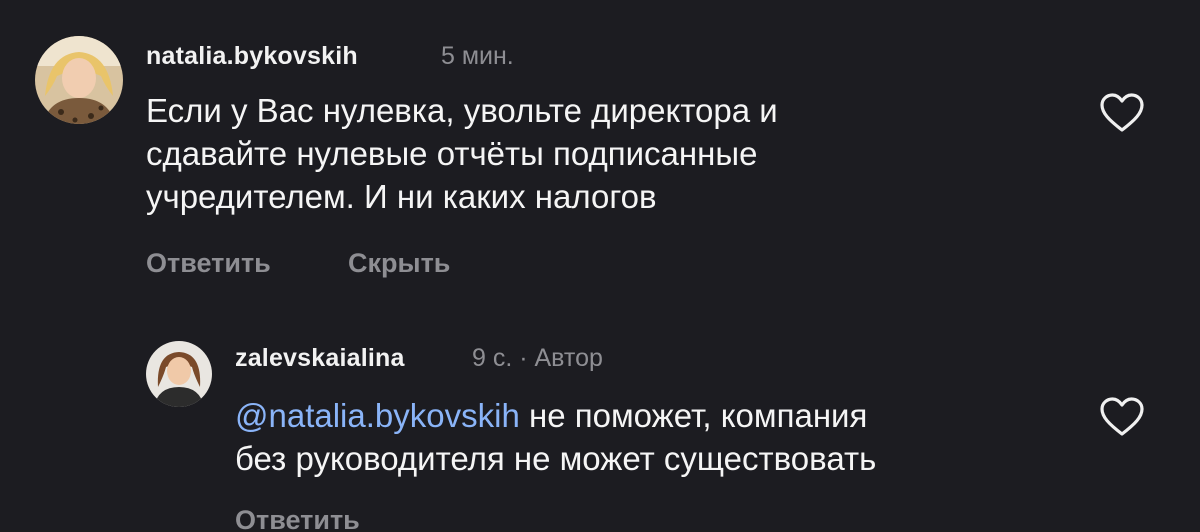  Describe the element at coordinates (401, 196) in the screenshot. I see `comment-line: учредителем. И ни каких налогов` at that location.